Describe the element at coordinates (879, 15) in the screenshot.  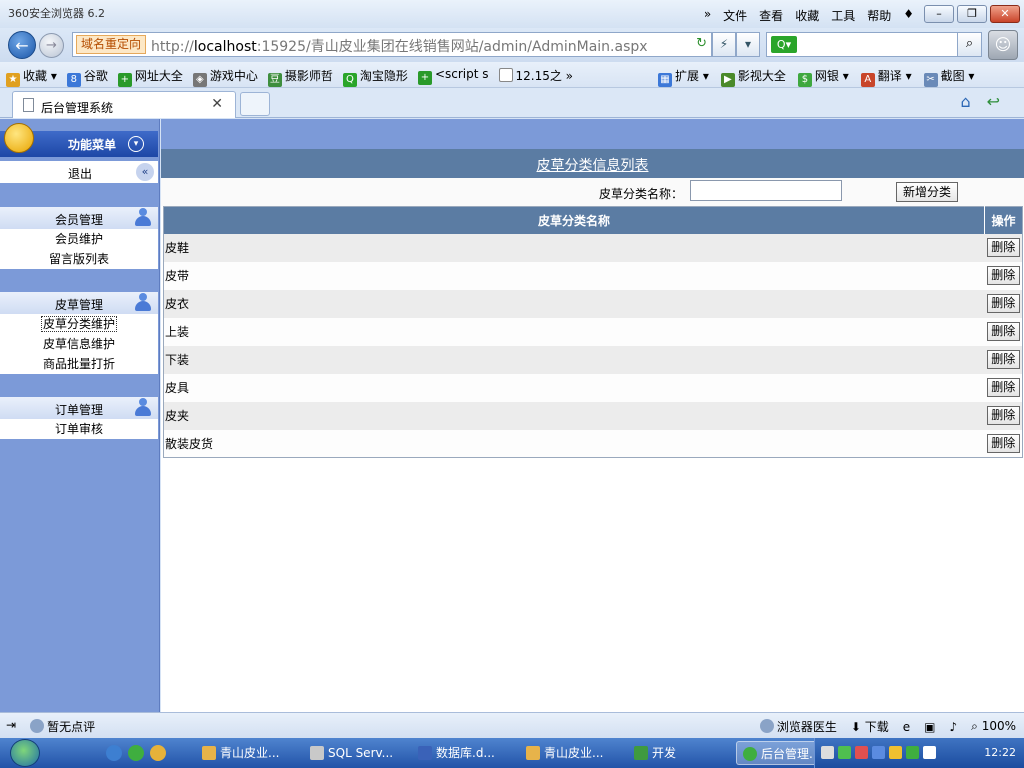
I see `menu-help: 帮助` at that location.